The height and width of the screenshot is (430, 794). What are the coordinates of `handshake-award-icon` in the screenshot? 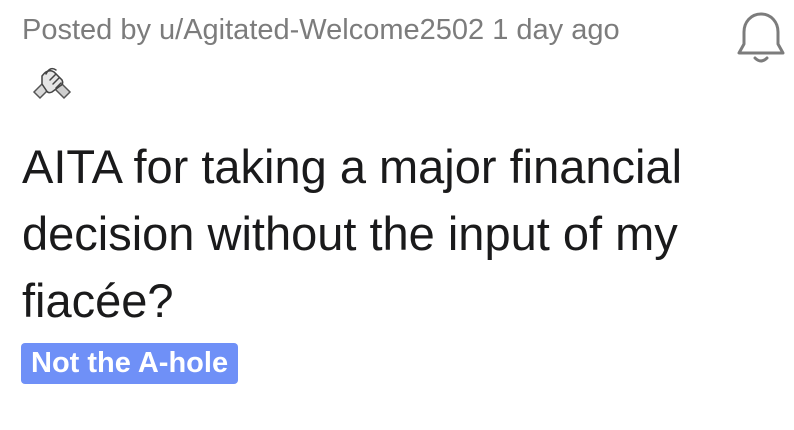 It's located at (52, 83).